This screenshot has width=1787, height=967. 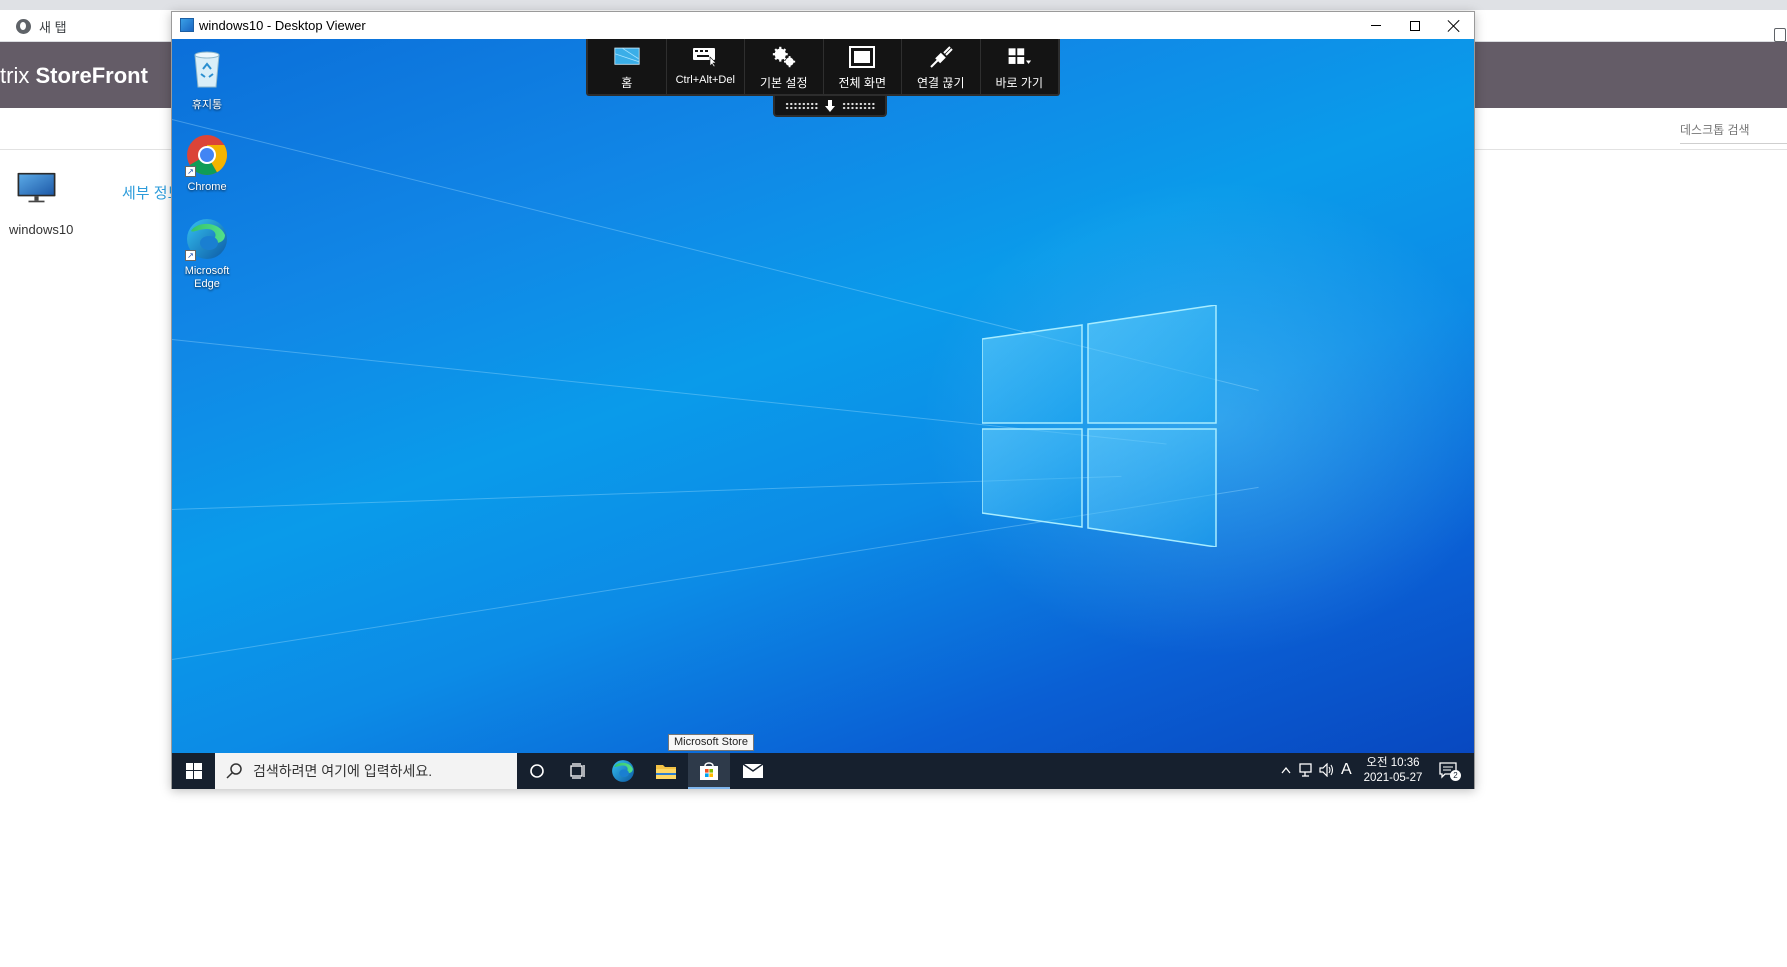 I want to click on taskbar-store-button, so click(x=709, y=771).